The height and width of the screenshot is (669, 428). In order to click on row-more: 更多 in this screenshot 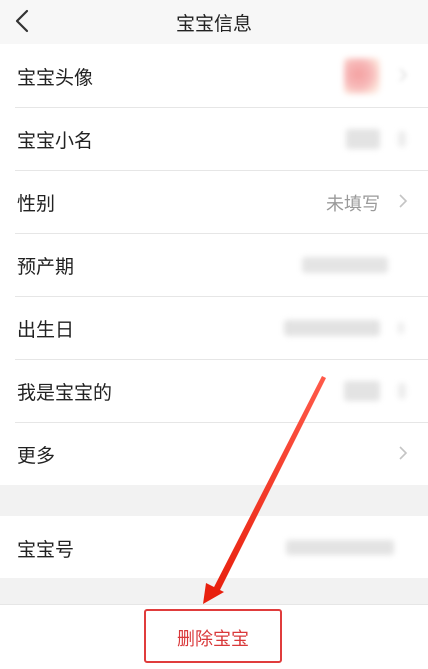, I will do `click(214, 453)`.